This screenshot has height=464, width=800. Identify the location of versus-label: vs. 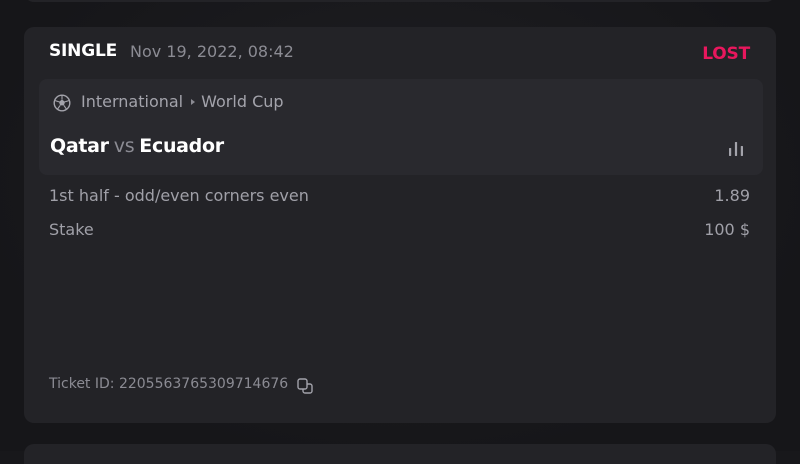
(124, 146).